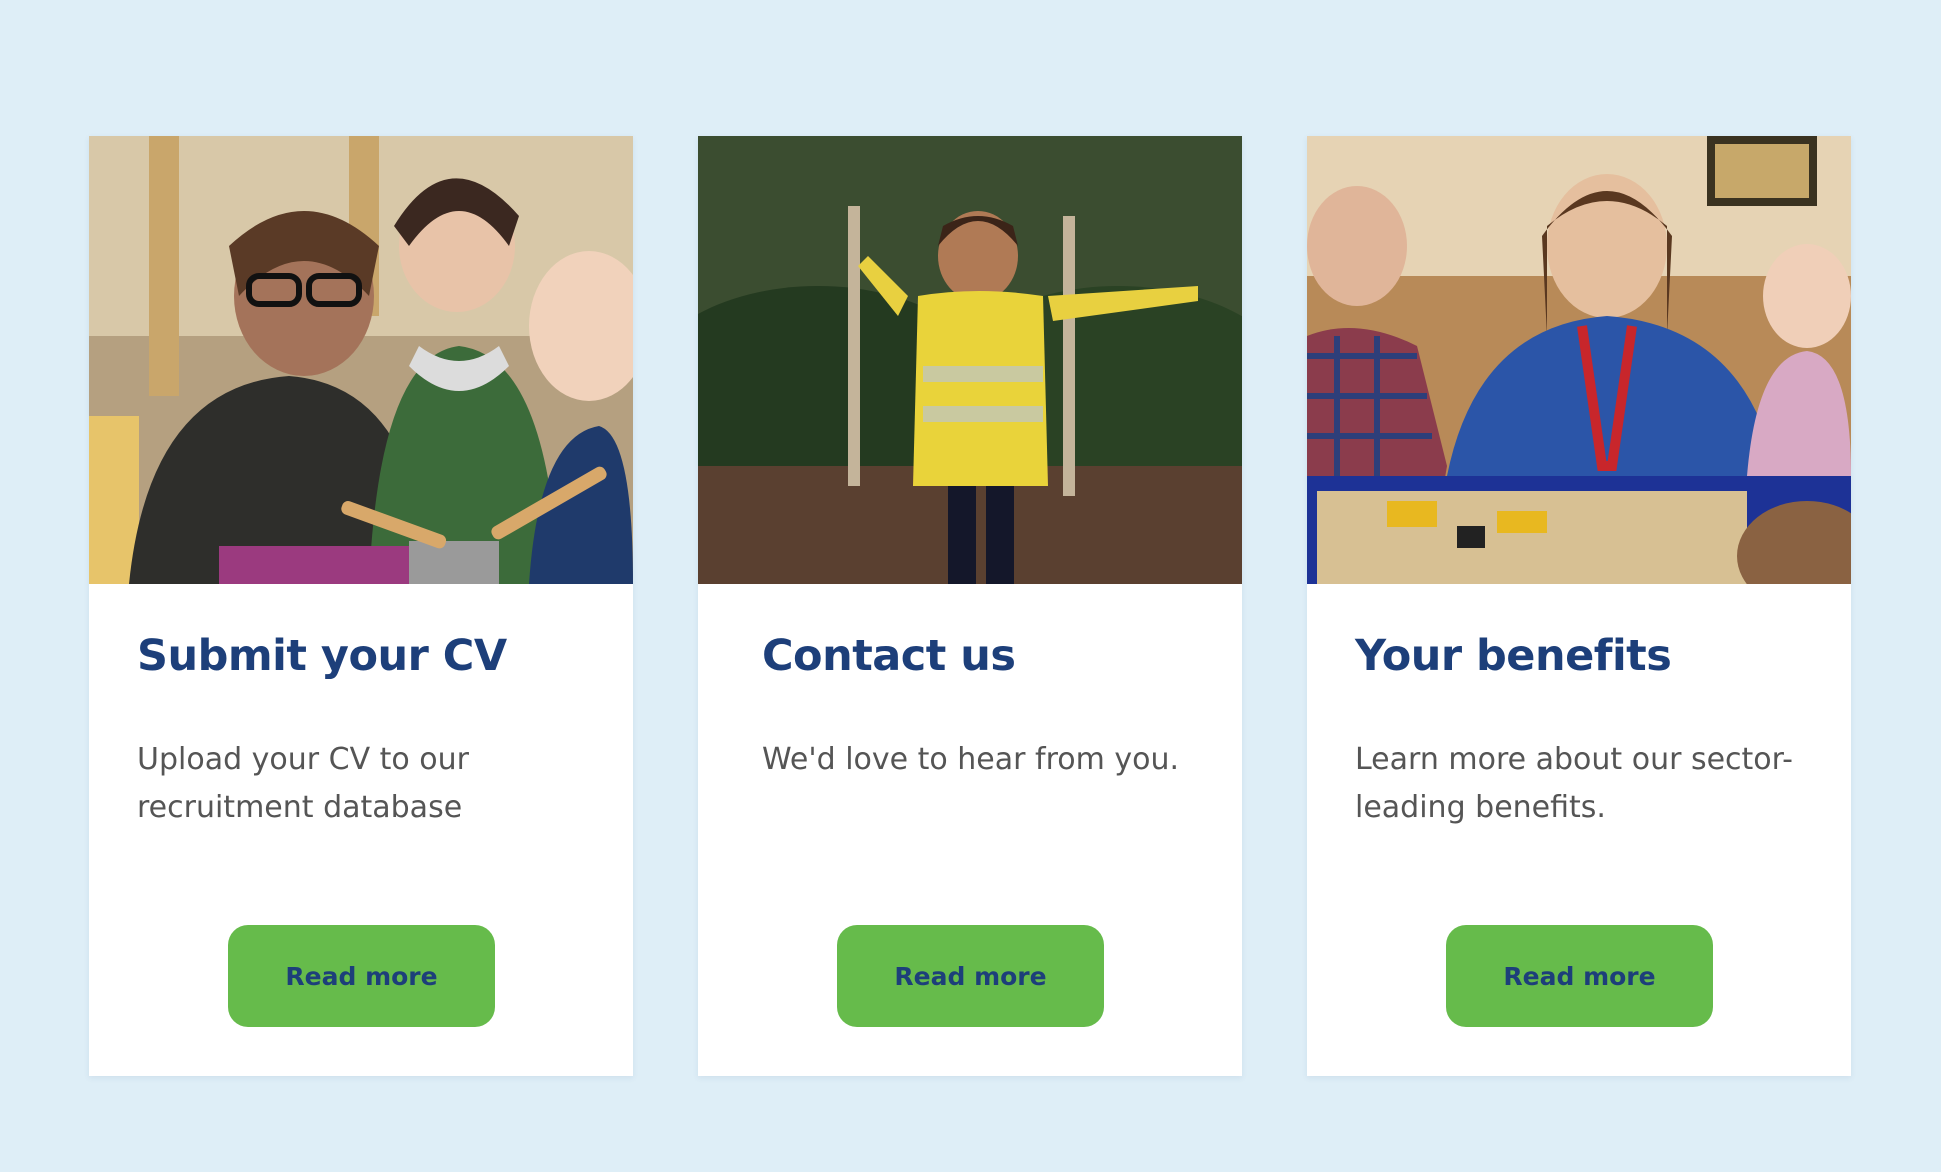 Image resolution: width=1941 pixels, height=1172 pixels. I want to click on card-description: We'd love to hear from you., so click(971, 759).